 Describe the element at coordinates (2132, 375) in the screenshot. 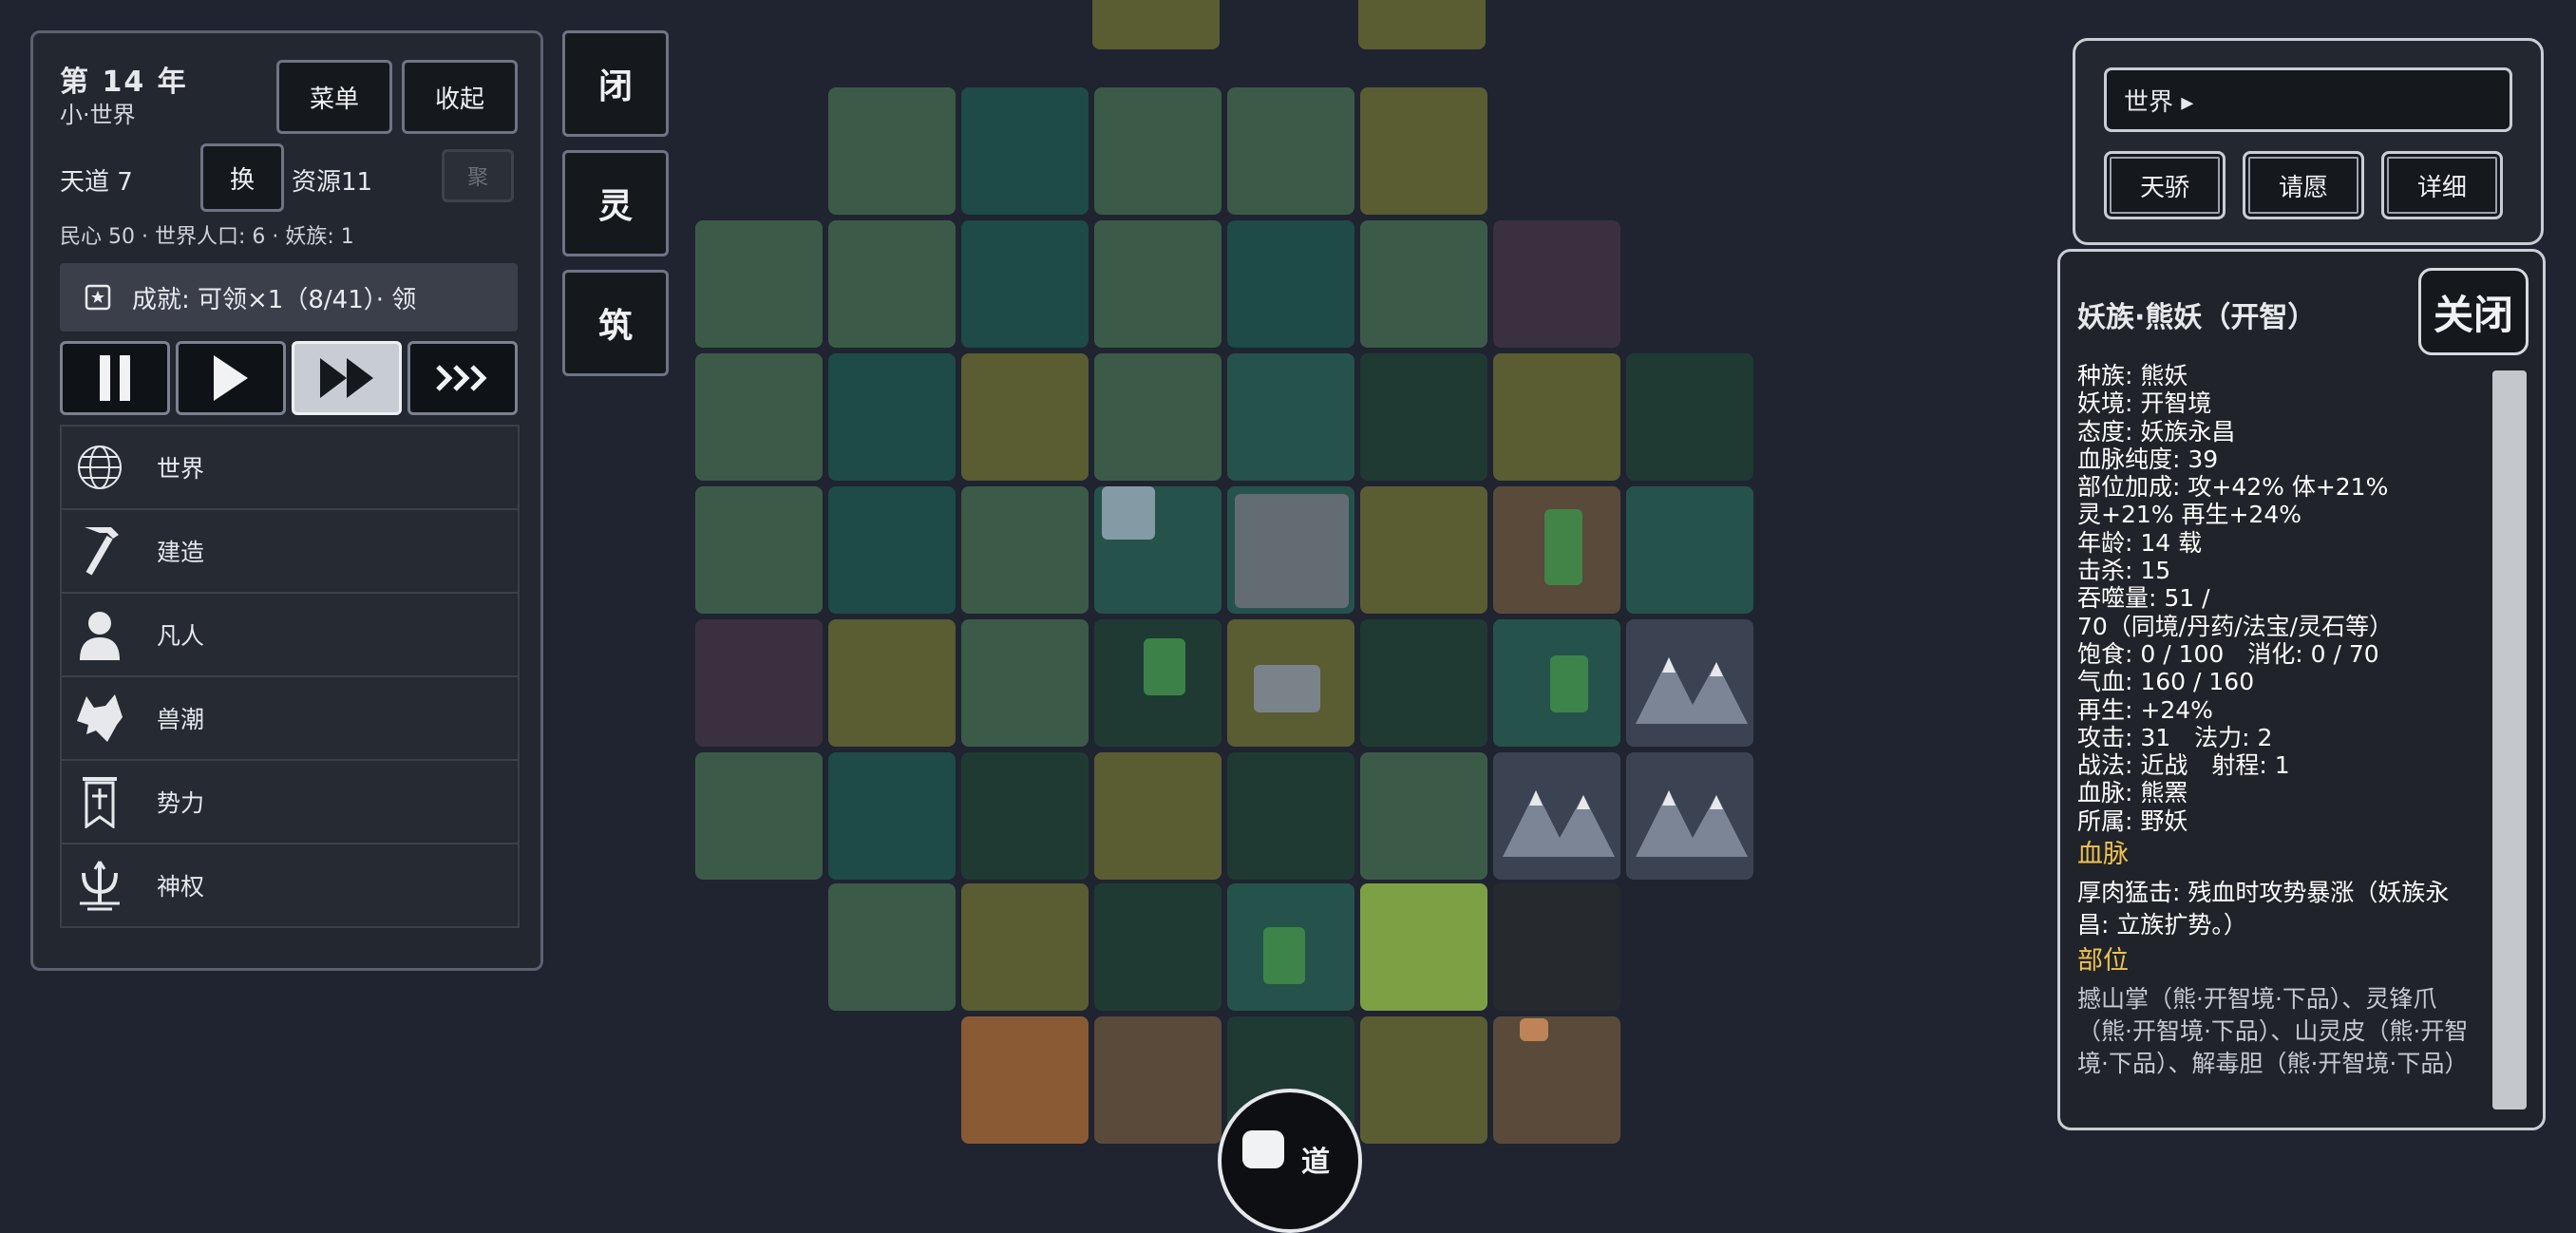

I see `info-line: 种族: 熊妖` at that location.